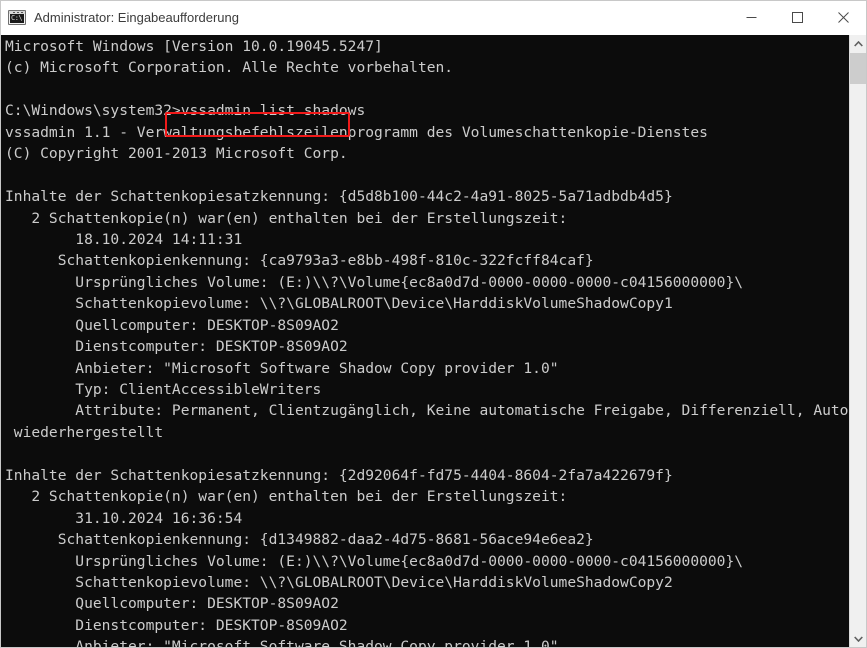 The height and width of the screenshot is (648, 867). Describe the element at coordinates (124, 518) in the screenshot. I see `console-line: 31.10.2024 16:36:54` at that location.